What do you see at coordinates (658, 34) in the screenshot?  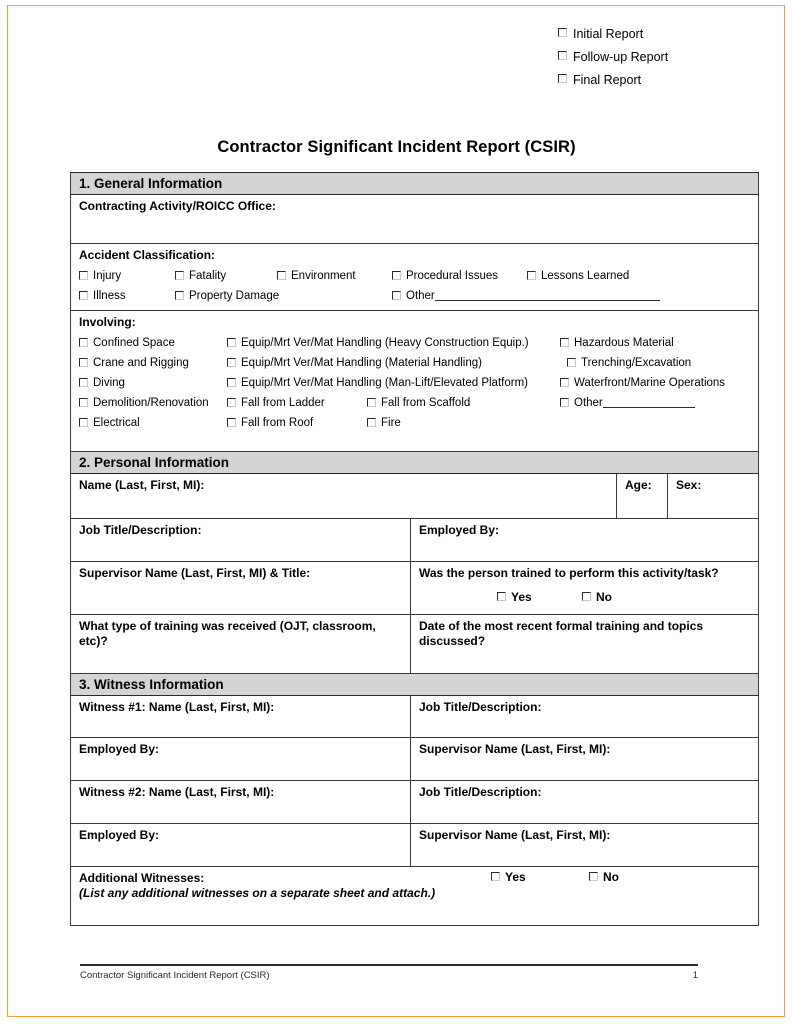 I see `report-type-initial: Initial Report` at bounding box center [658, 34].